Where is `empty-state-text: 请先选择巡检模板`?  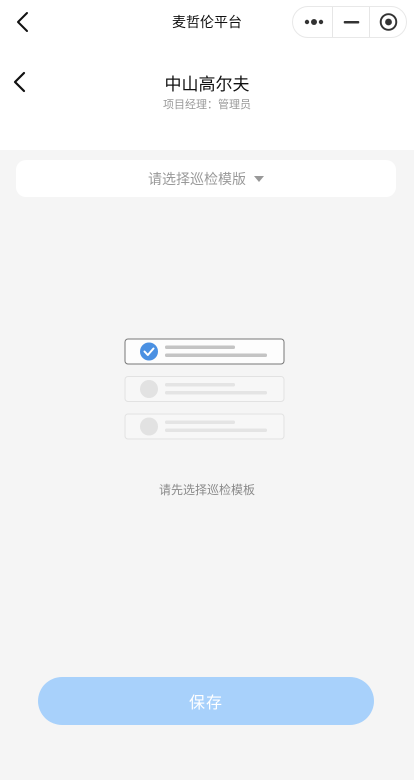
empty-state-text: 请先选择巡检模板 is located at coordinates (206, 490).